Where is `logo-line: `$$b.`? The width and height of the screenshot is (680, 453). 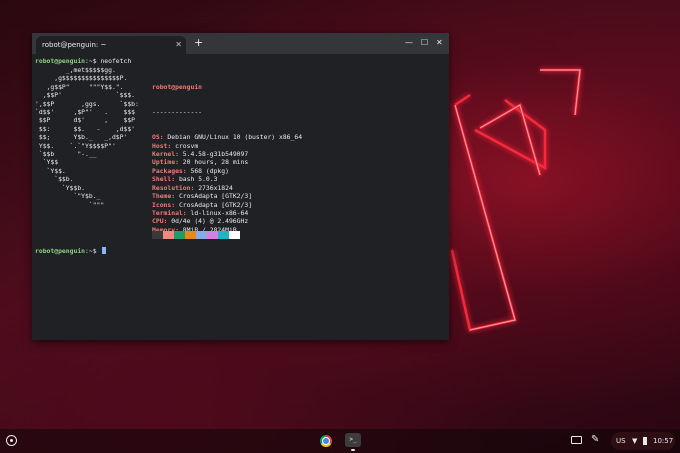 logo-line: `$$b. is located at coordinates (54, 179).